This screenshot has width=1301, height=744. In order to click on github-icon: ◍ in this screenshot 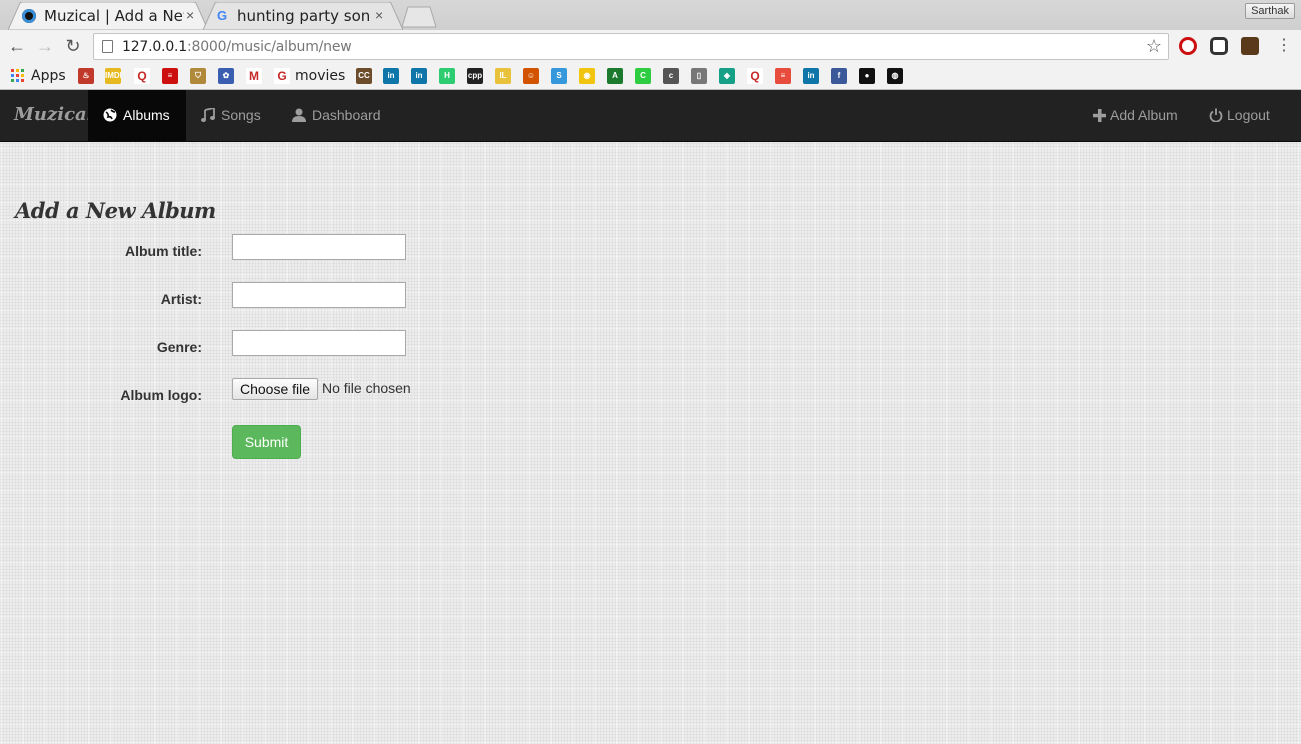, I will do `click(895, 76)`.